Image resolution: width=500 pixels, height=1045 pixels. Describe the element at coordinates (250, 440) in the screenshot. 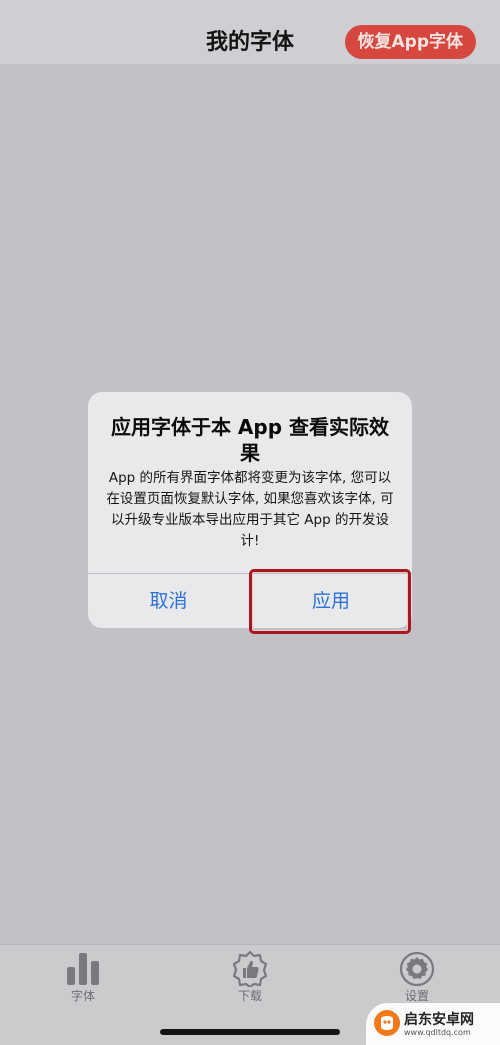

I see `dialog-title: 应用字体于本 App 查看实际效果` at that location.